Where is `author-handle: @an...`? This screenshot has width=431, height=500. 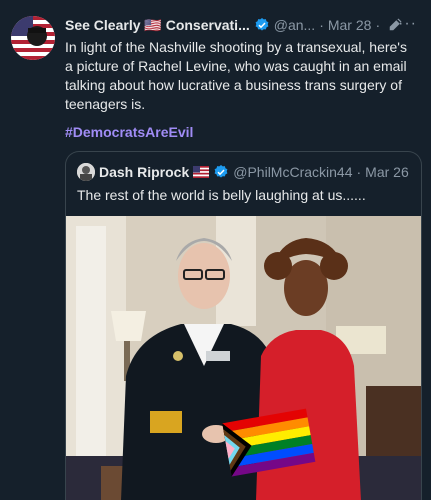
author-handle: @an... is located at coordinates (294, 25).